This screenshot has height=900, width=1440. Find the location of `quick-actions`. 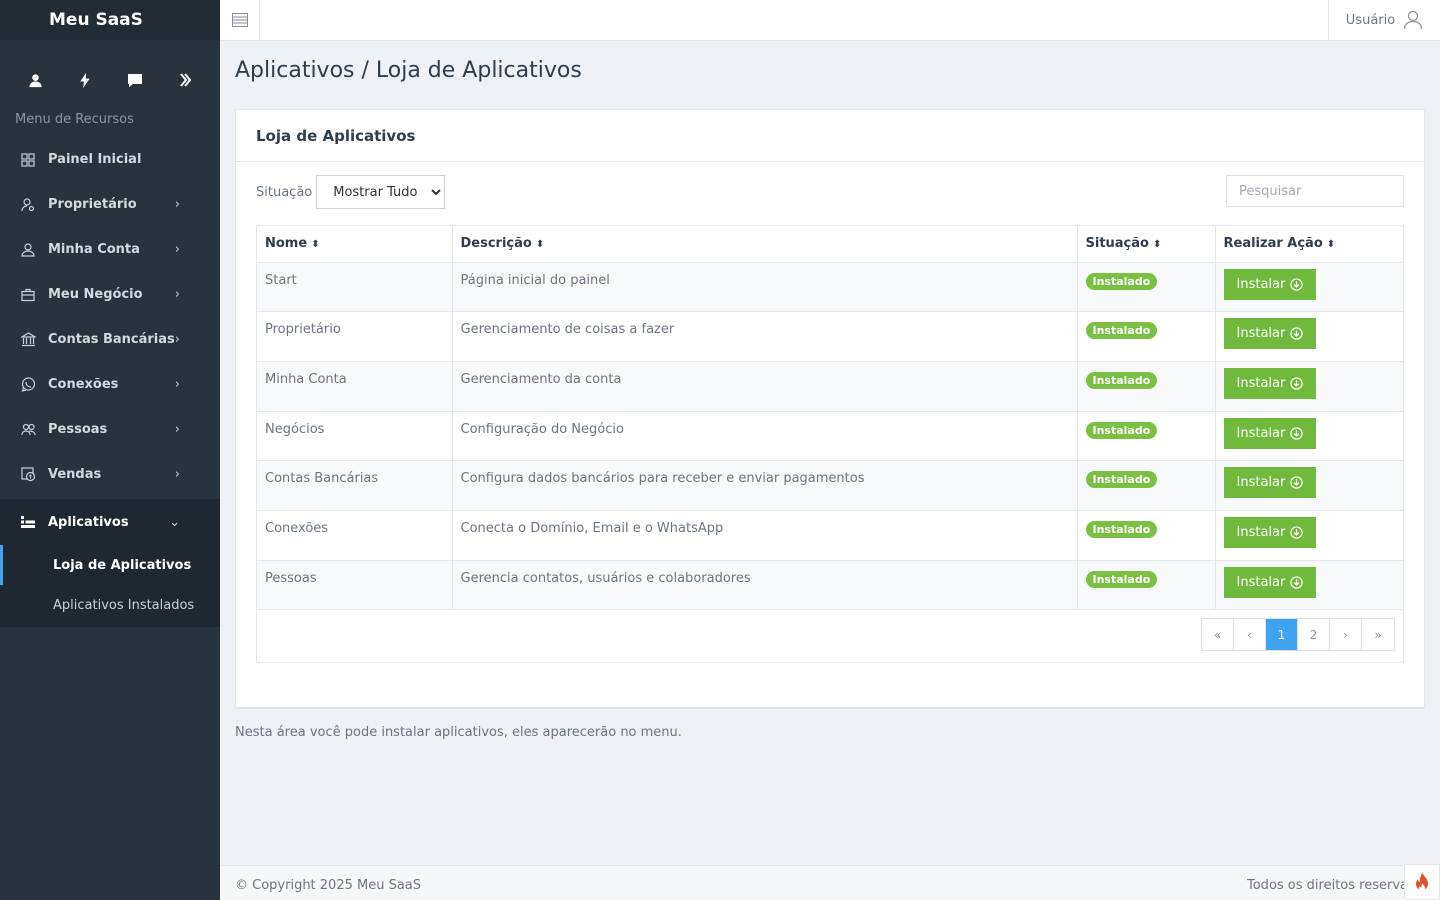

quick-actions is located at coordinates (110, 80).